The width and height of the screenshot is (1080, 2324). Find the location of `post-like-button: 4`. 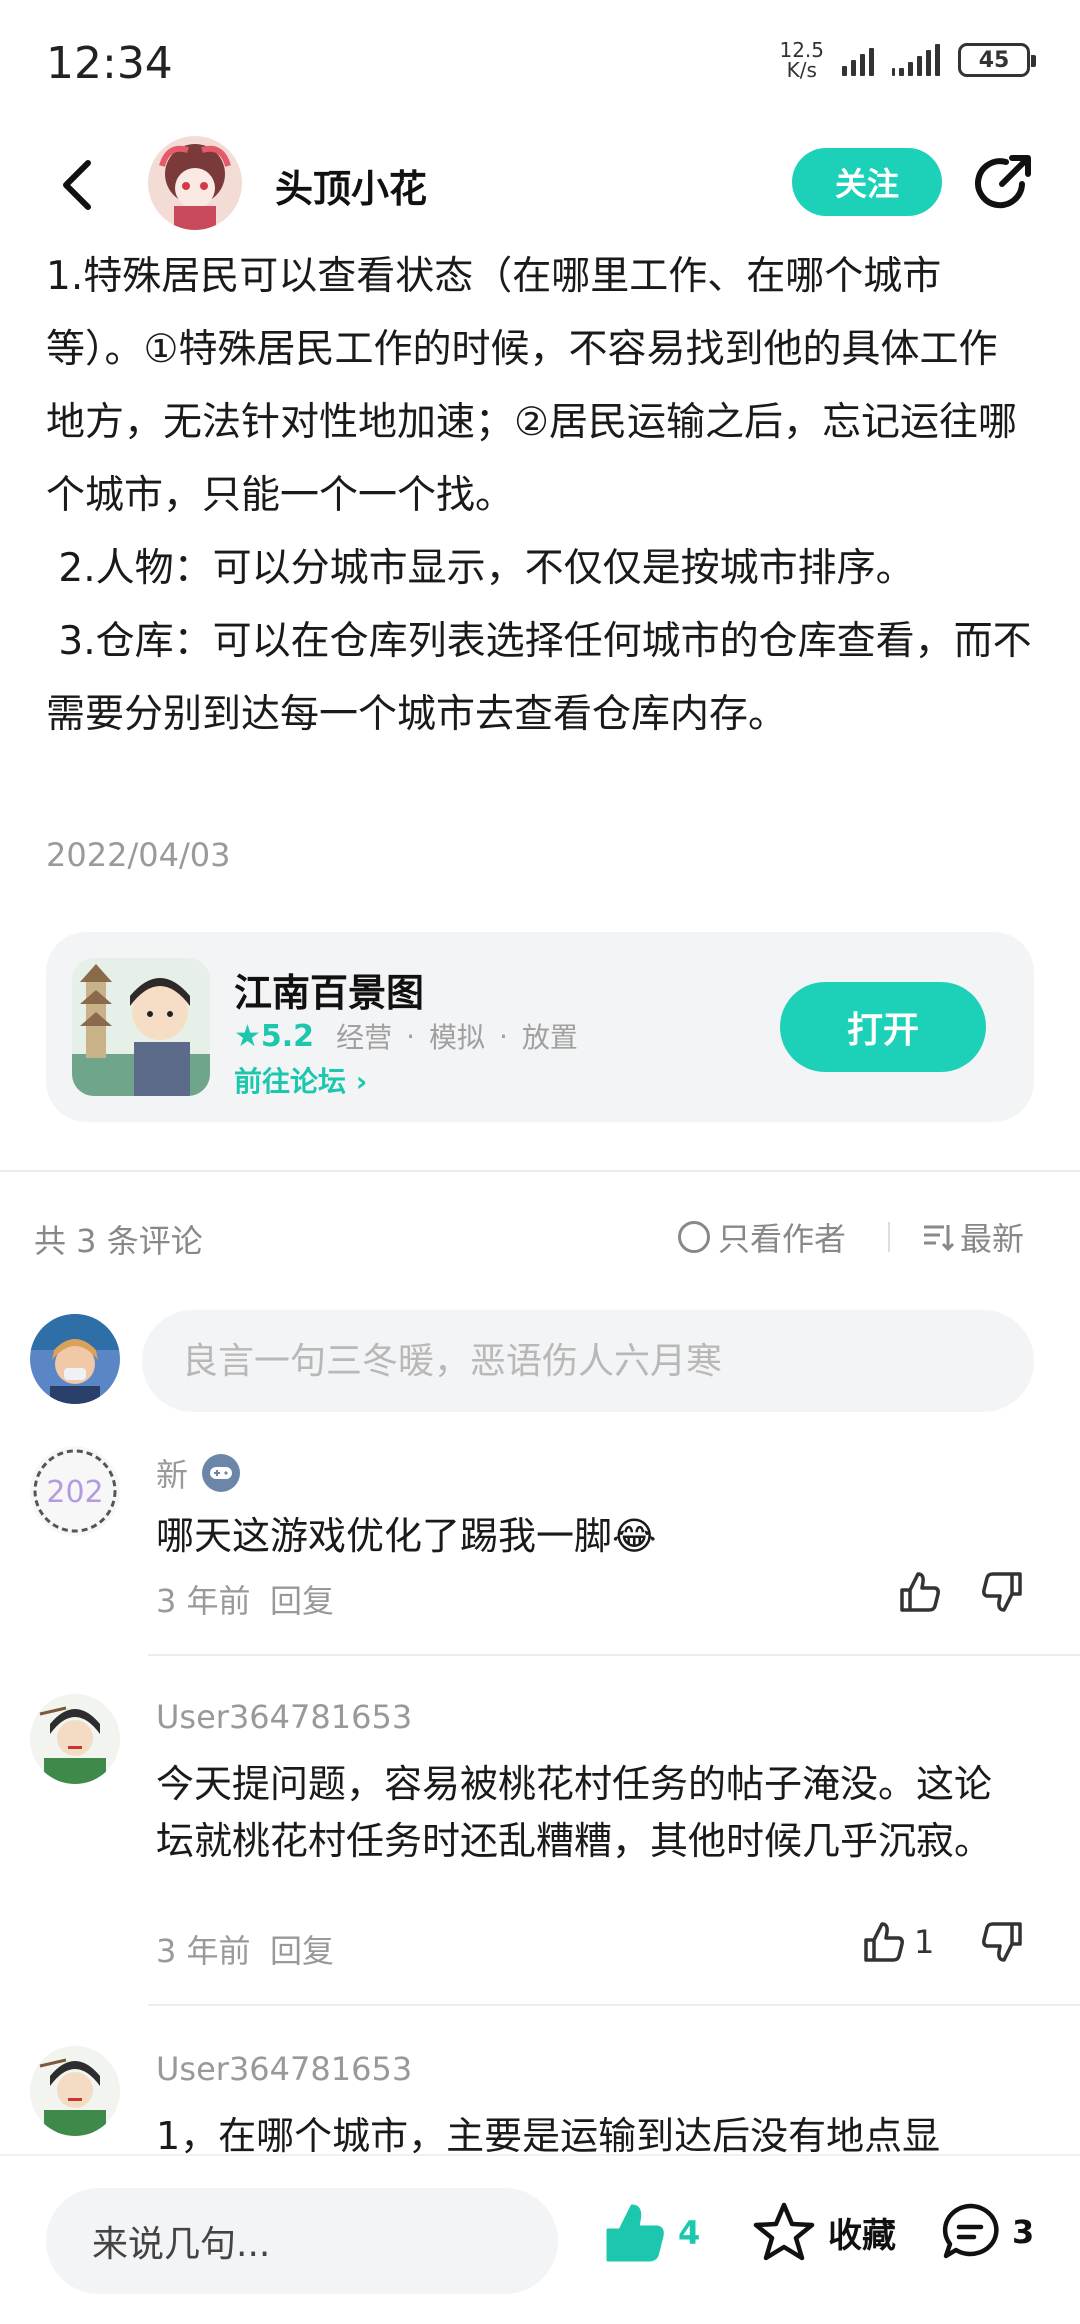

post-like-button: 4 is located at coordinates (651, 2233).